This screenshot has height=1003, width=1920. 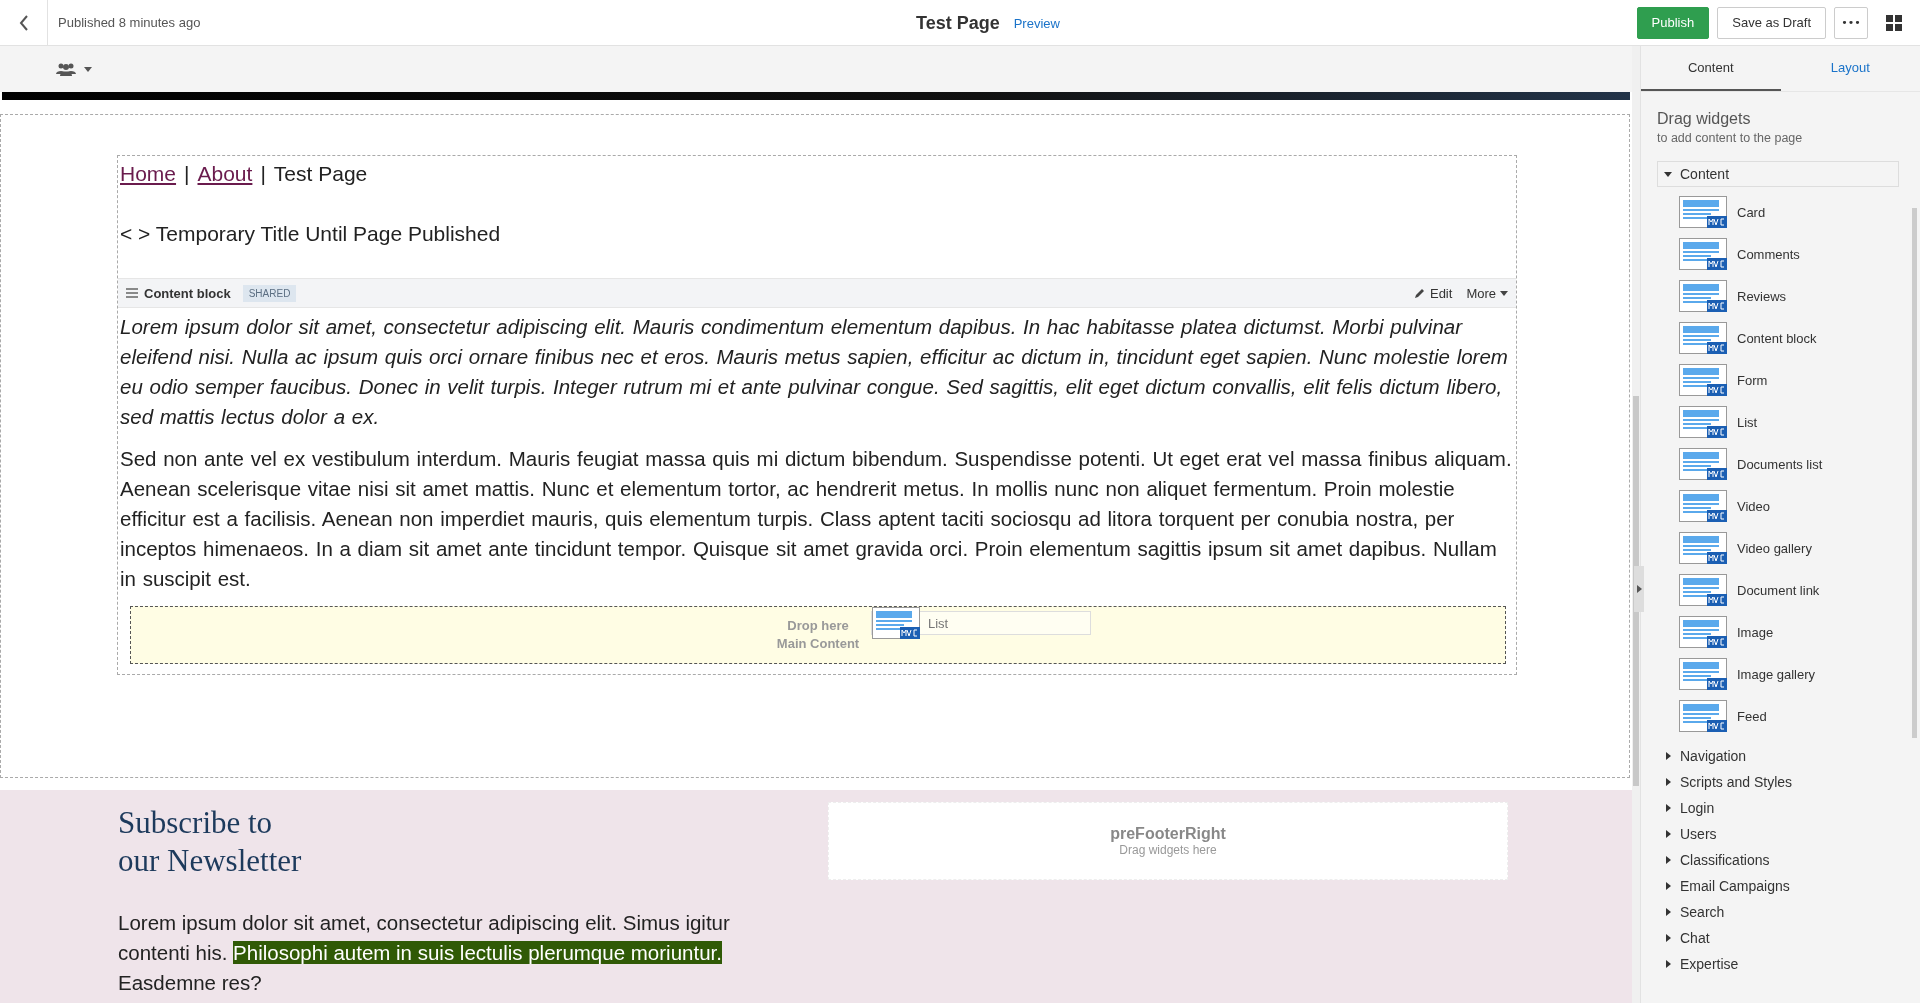 I want to click on widget-item: Document link, so click(x=1762, y=590).